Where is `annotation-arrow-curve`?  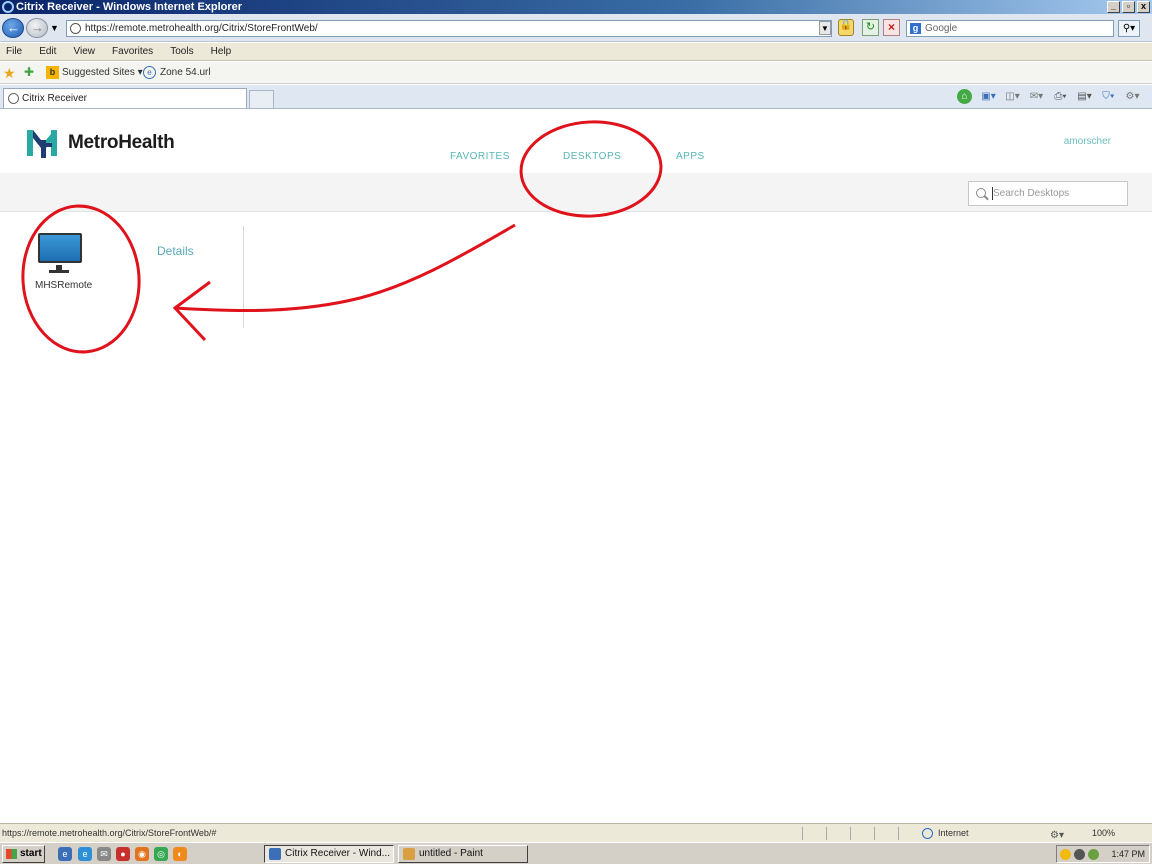
annotation-arrow-curve is located at coordinates (345, 268).